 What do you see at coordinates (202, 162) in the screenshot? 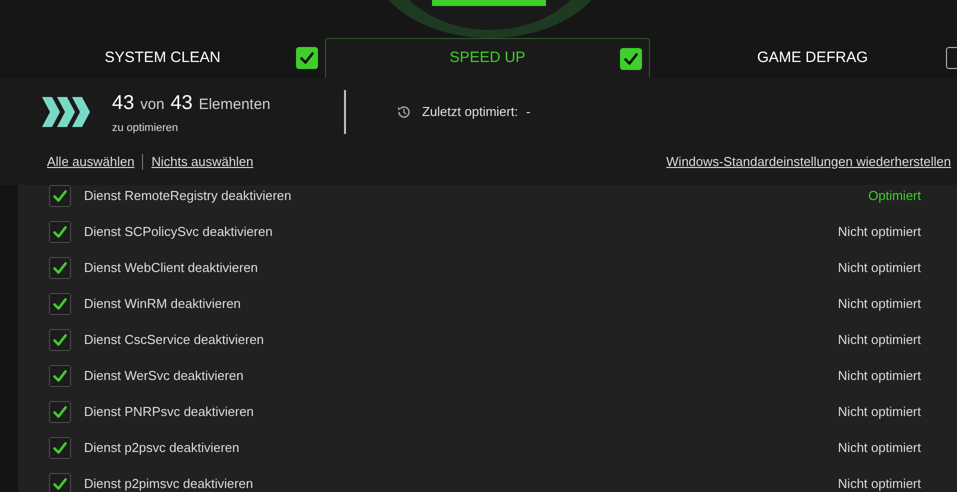
I see `select-link: Nichts auswählen` at bounding box center [202, 162].